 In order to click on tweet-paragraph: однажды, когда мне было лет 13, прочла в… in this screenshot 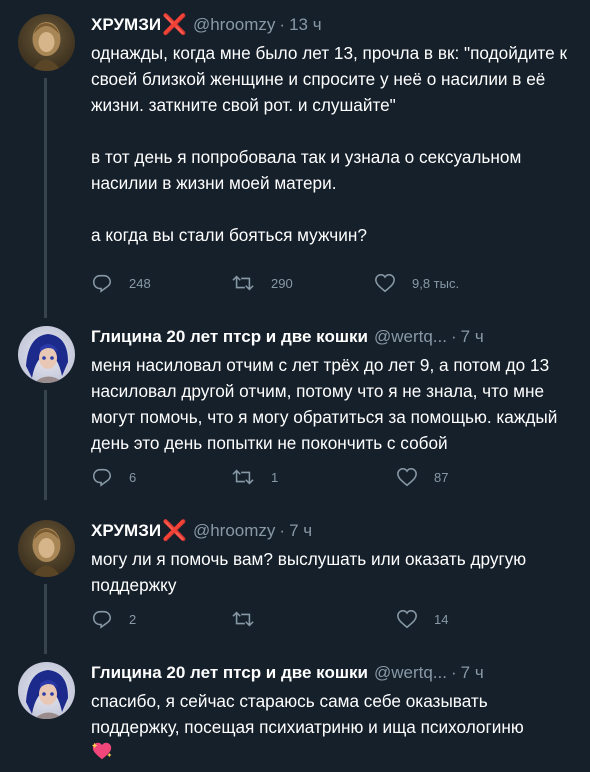, I will do `click(329, 79)`.